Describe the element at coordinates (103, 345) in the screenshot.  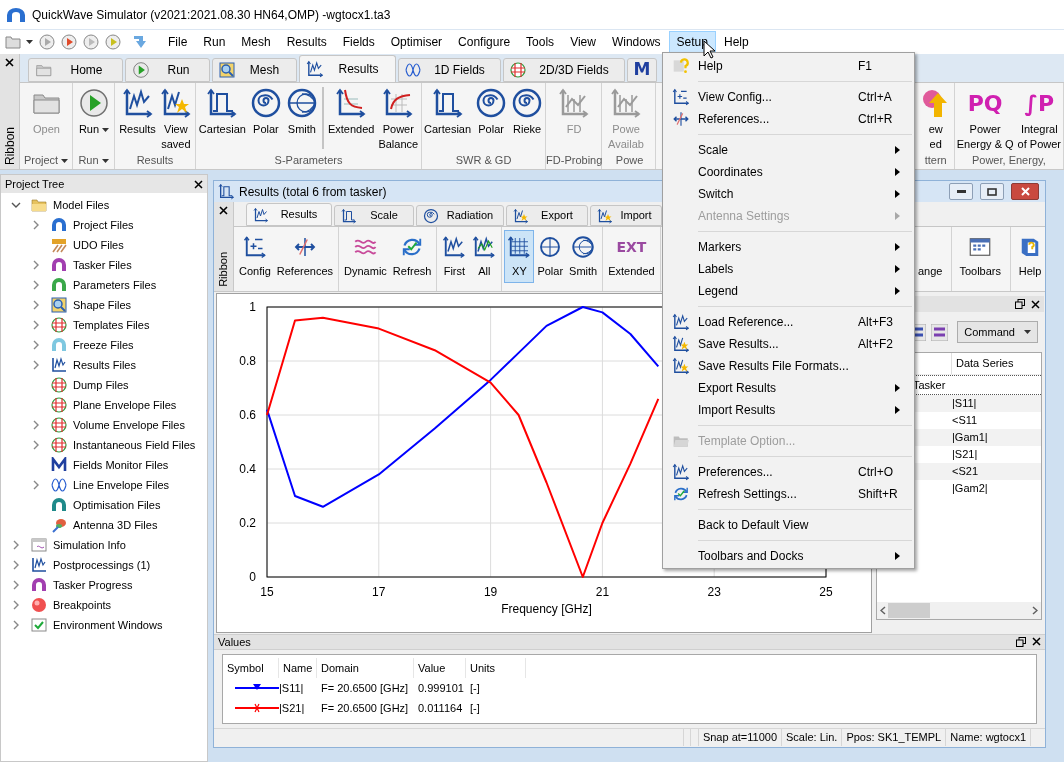
I see `tree-item: Freeze Files` at that location.